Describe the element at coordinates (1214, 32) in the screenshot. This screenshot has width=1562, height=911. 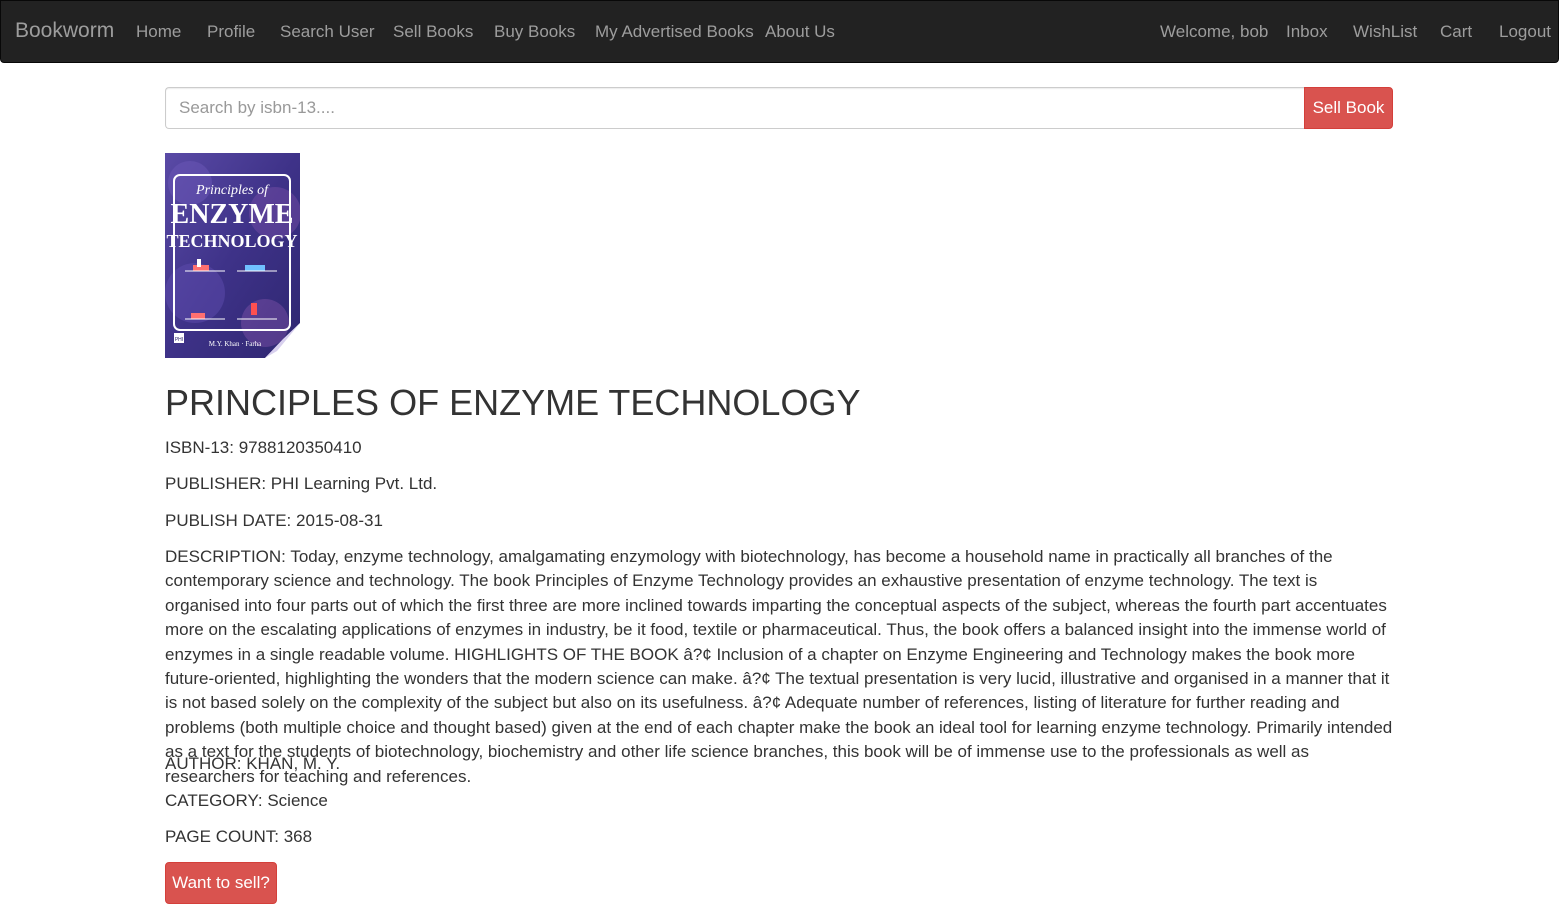
I see `nav-welcome-user: Welcome, bob` at that location.